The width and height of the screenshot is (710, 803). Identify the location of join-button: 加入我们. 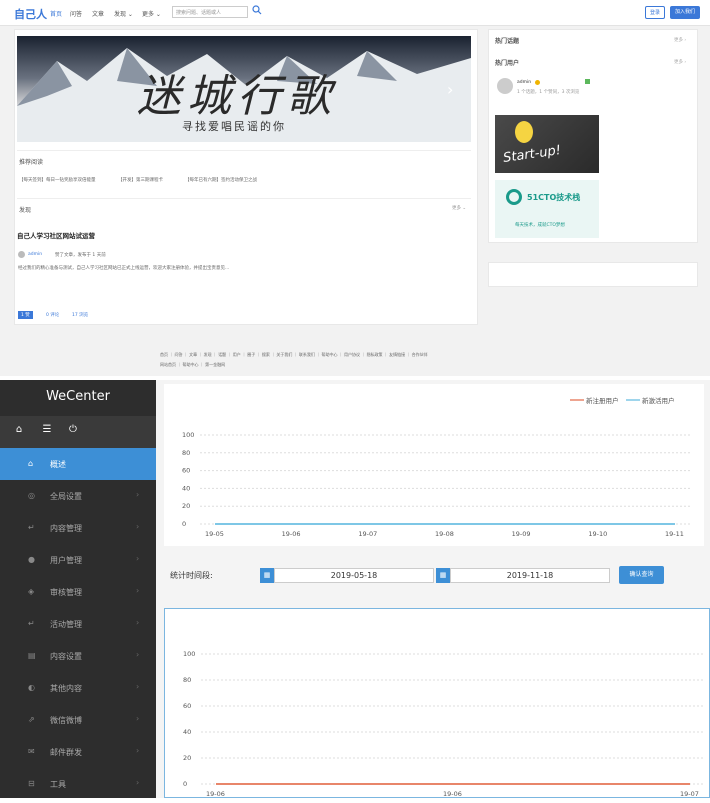
(685, 12).